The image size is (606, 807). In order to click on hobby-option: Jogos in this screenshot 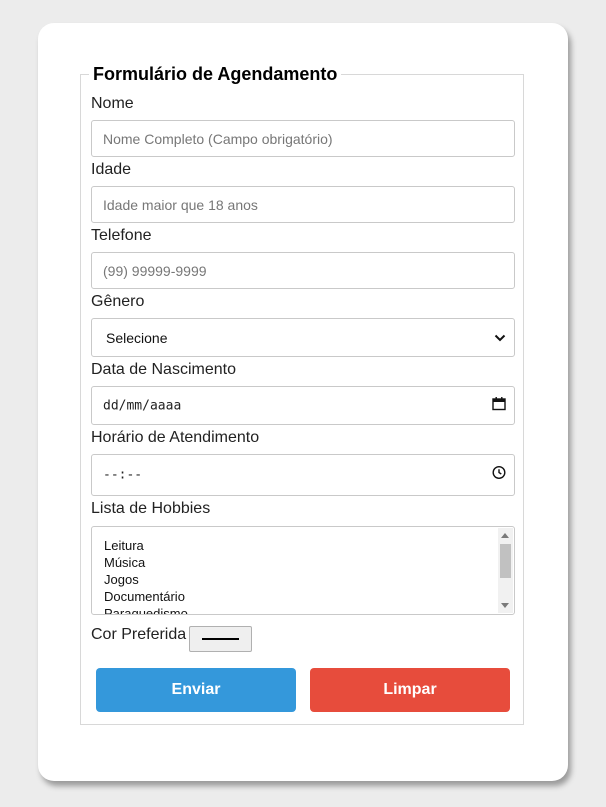, I will do `click(146, 579)`.